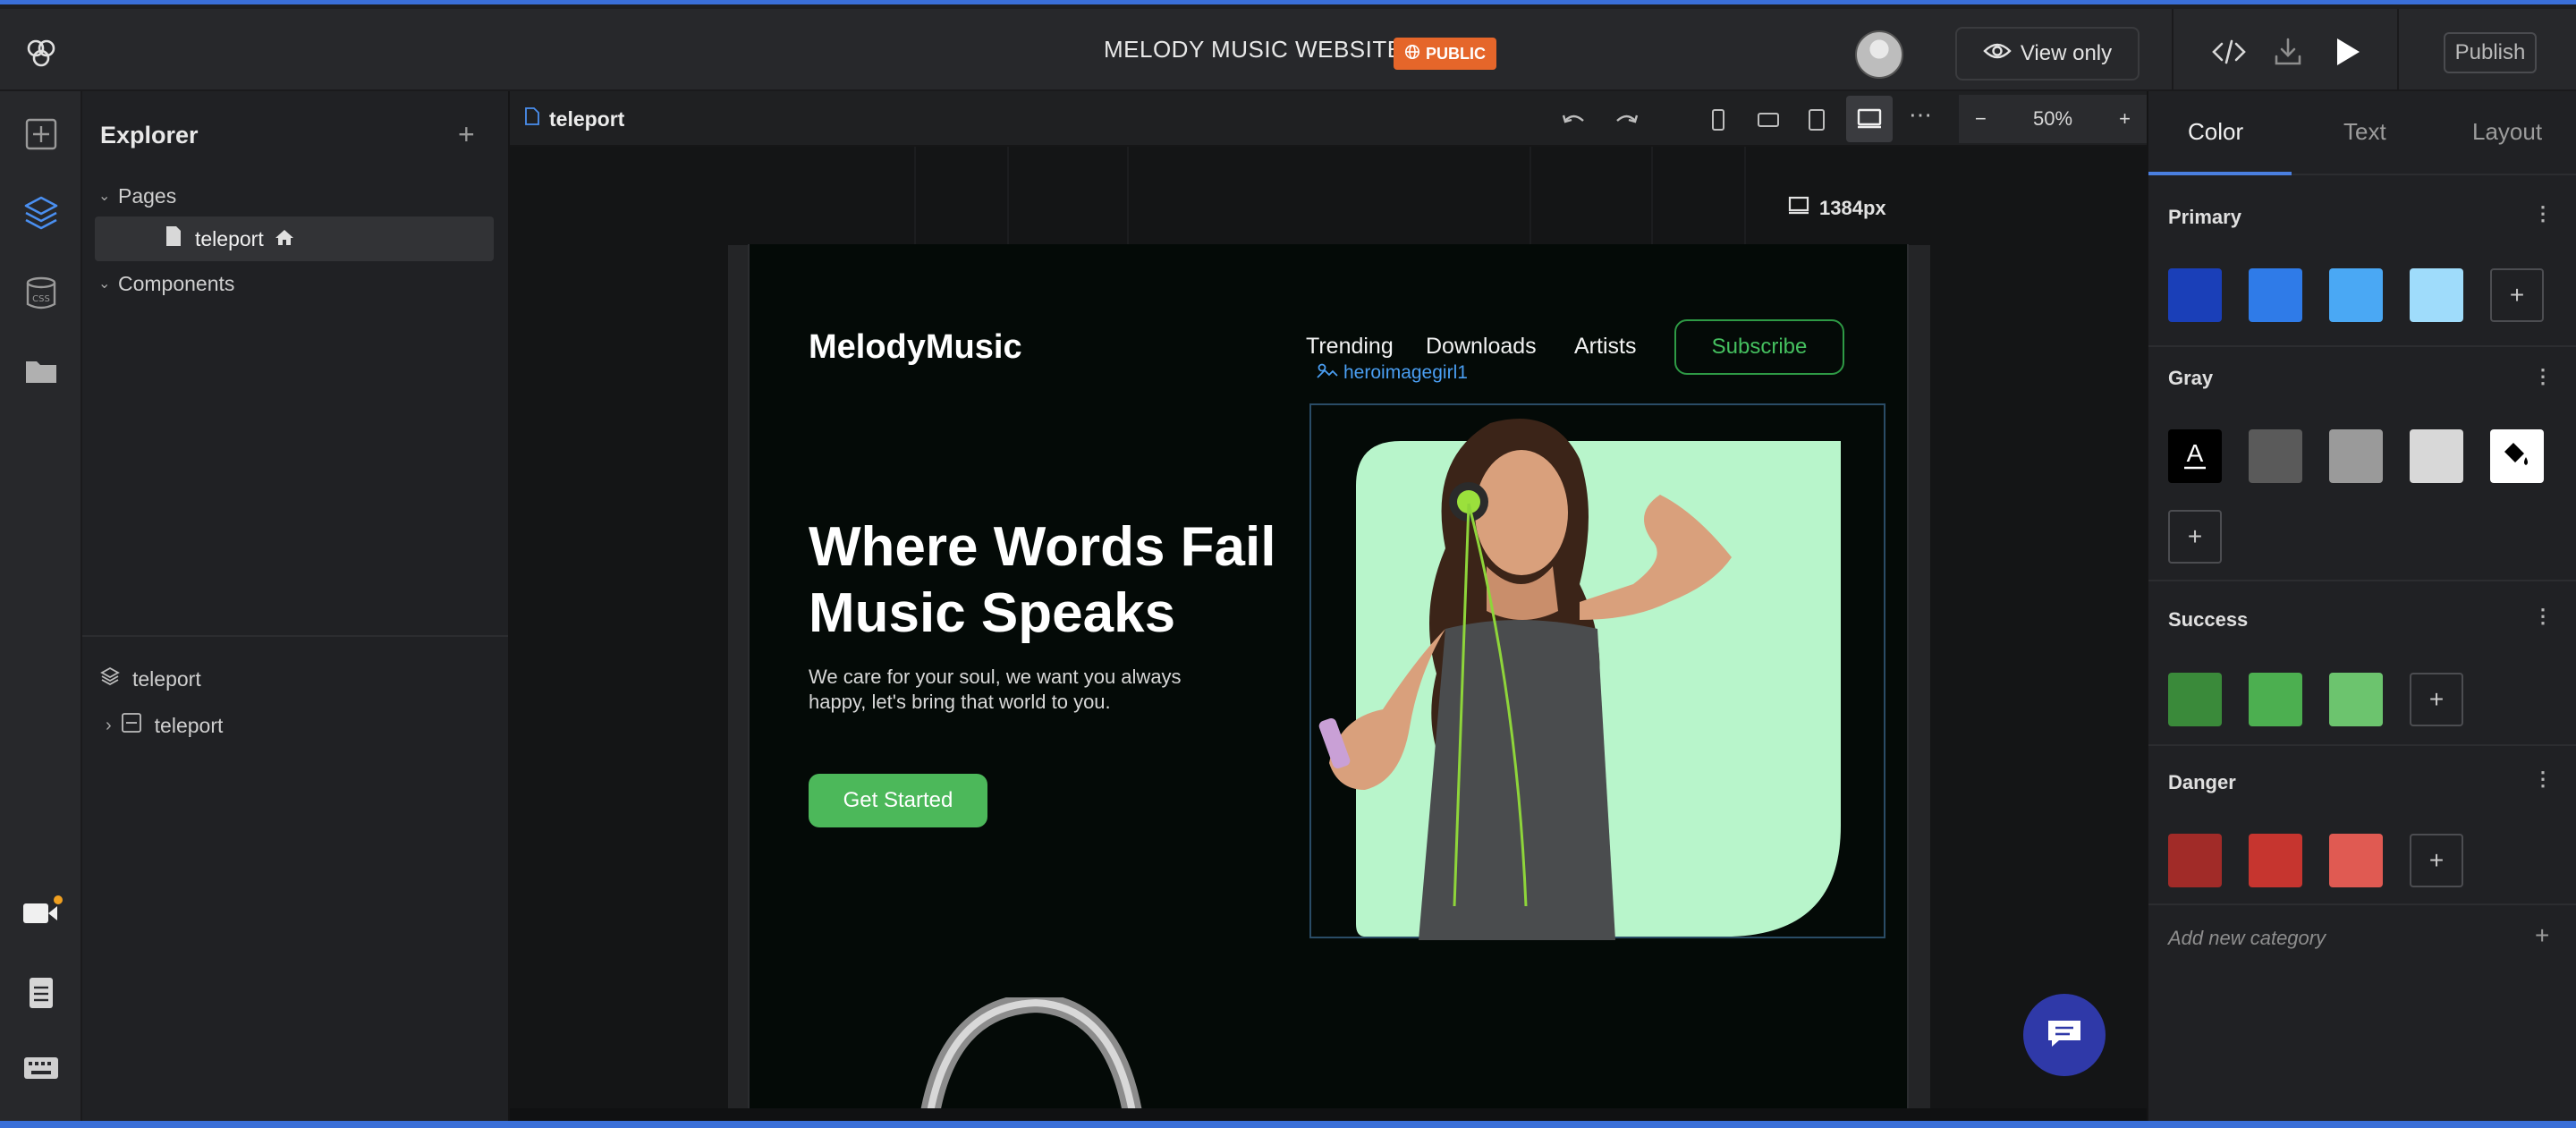  Describe the element at coordinates (1405, 373) in the screenshot. I see `image-name-label: heroimagegirl1` at that location.